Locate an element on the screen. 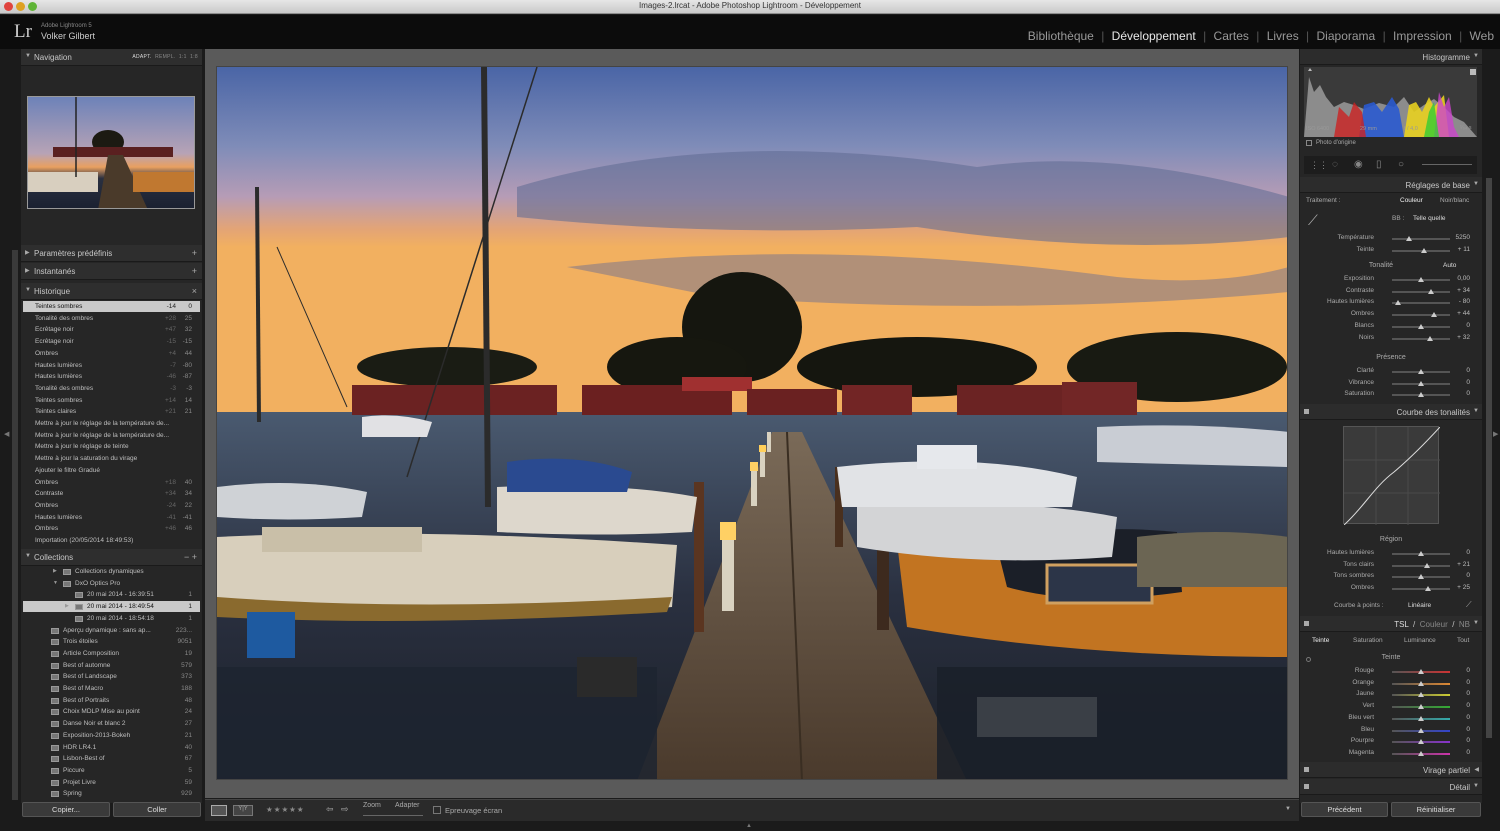  add-preset-icon: + is located at coordinates (194, 253).